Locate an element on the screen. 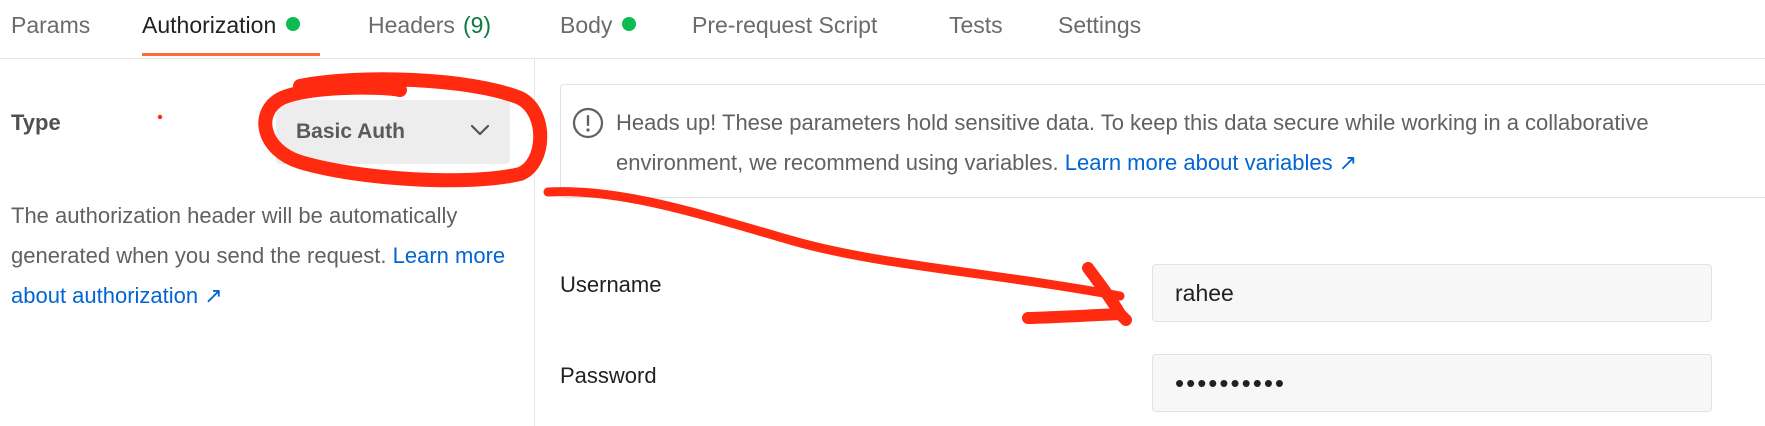  learn-more-variables-link: Learn more about variables ↗ is located at coordinates (1211, 162).